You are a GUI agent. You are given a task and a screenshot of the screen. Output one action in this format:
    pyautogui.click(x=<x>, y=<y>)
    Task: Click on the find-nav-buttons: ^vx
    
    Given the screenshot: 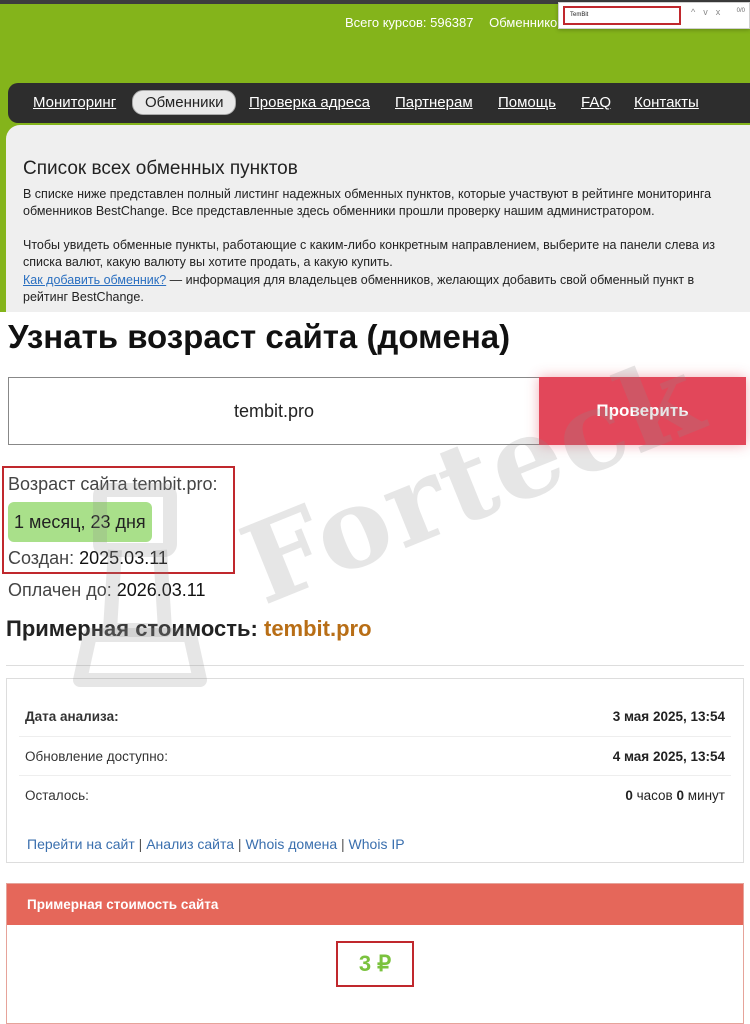 What is the action you would take?
    pyautogui.click(x=709, y=12)
    